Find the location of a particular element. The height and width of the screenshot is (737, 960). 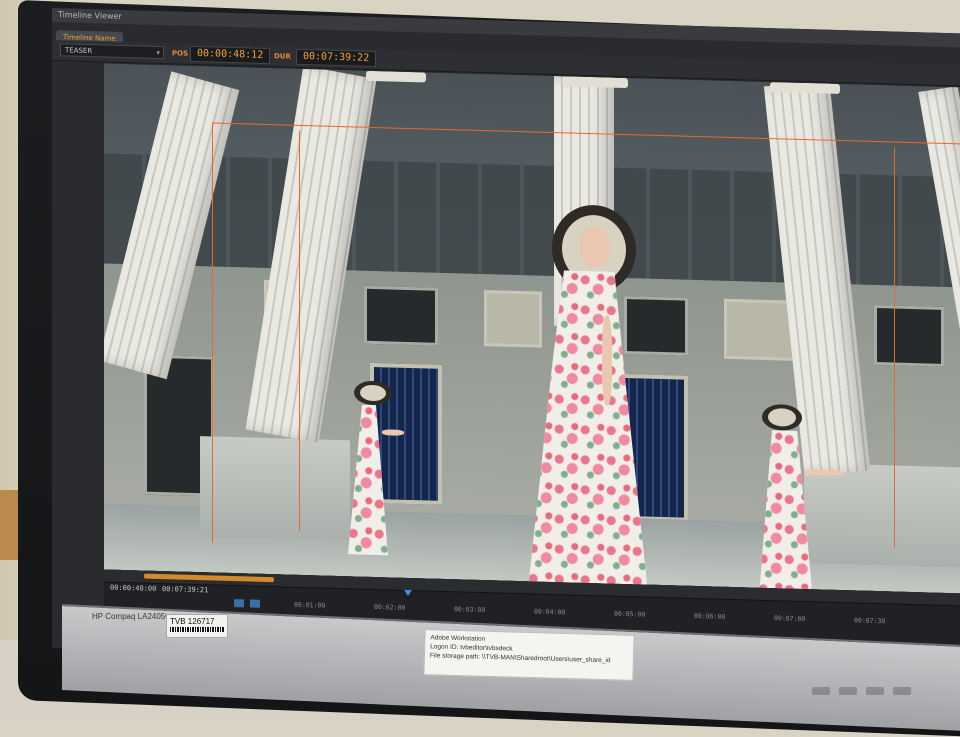

position-label: POS is located at coordinates (180, 53).